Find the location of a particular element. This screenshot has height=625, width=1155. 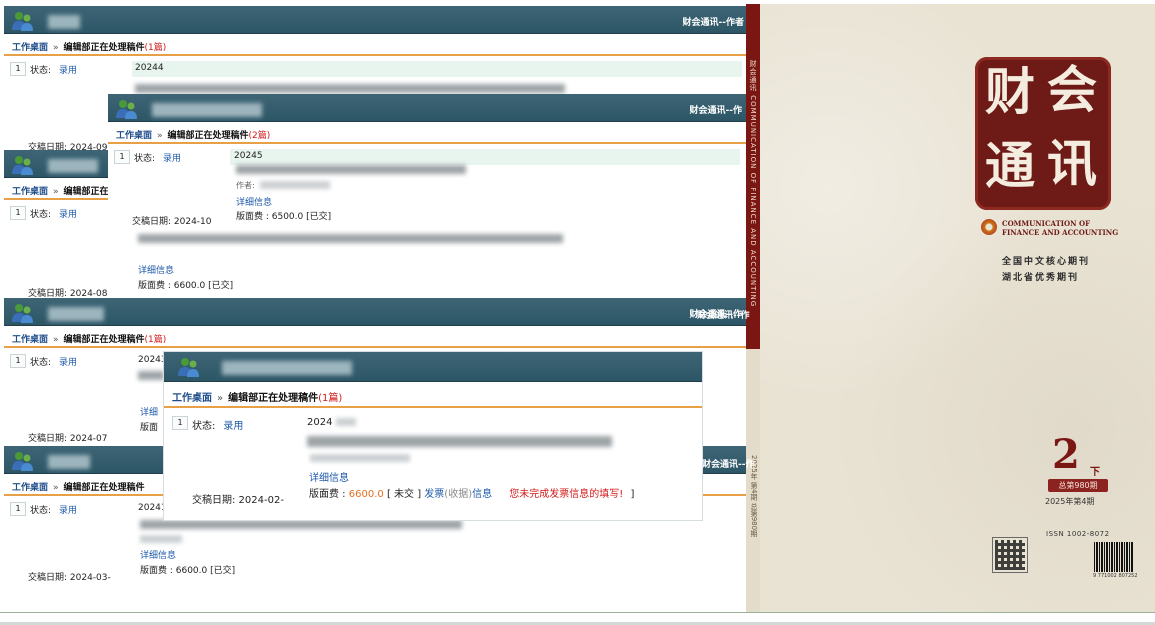

invoice-warning: 您未完成发票信息的填写! is located at coordinates (566, 494).